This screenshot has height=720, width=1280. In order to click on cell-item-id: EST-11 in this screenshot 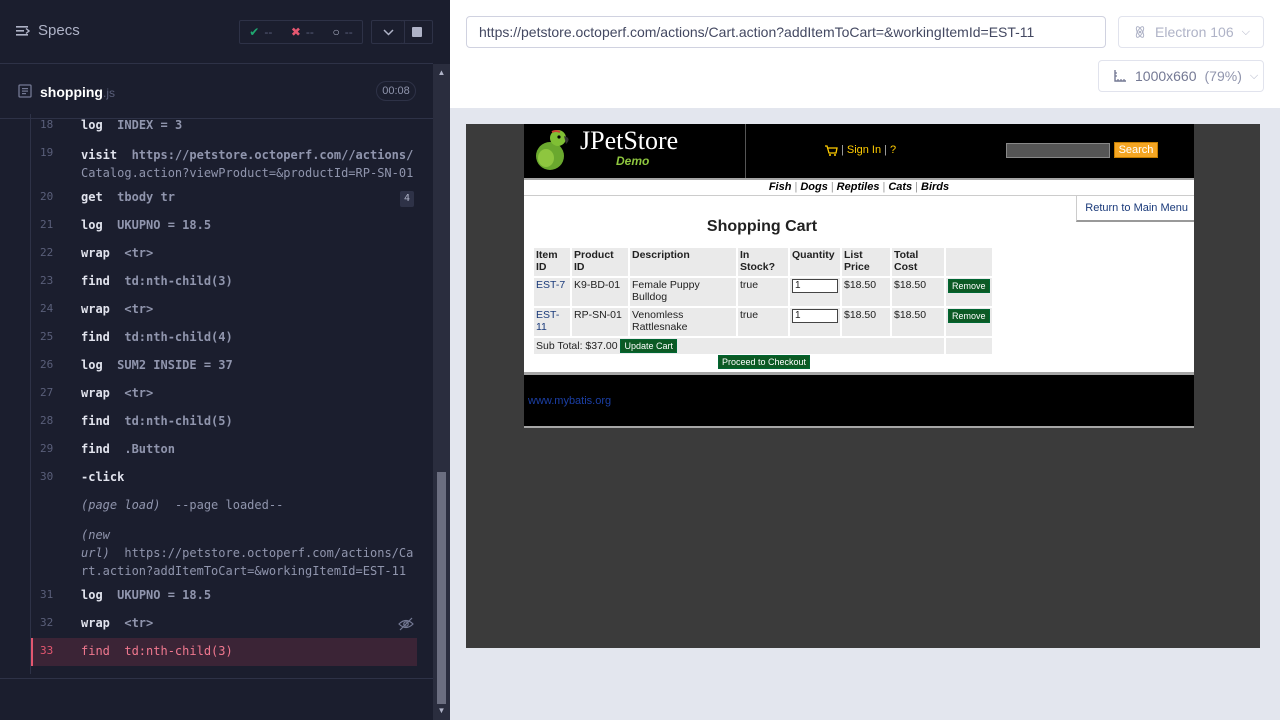, I will do `click(552, 322)`.